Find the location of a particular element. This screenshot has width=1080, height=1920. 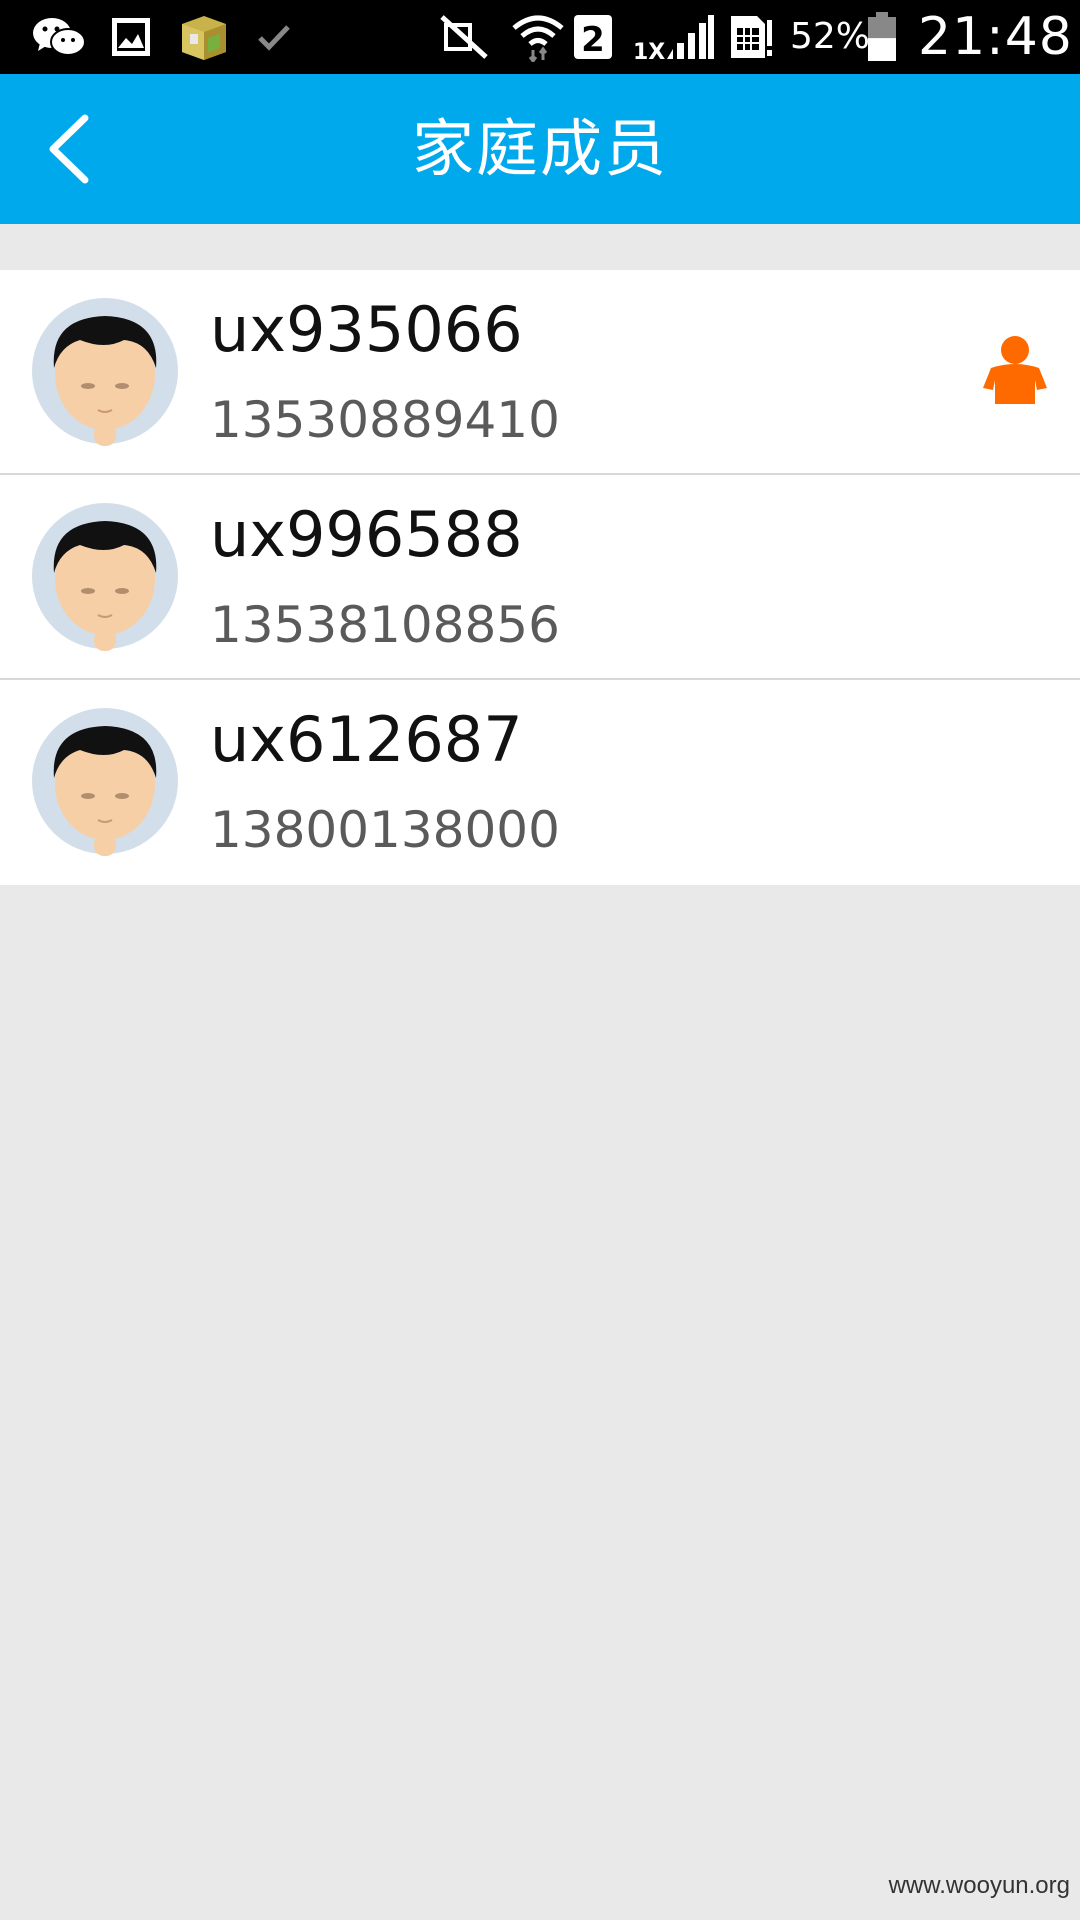

chevron-left-icon is located at coordinates (69, 149).